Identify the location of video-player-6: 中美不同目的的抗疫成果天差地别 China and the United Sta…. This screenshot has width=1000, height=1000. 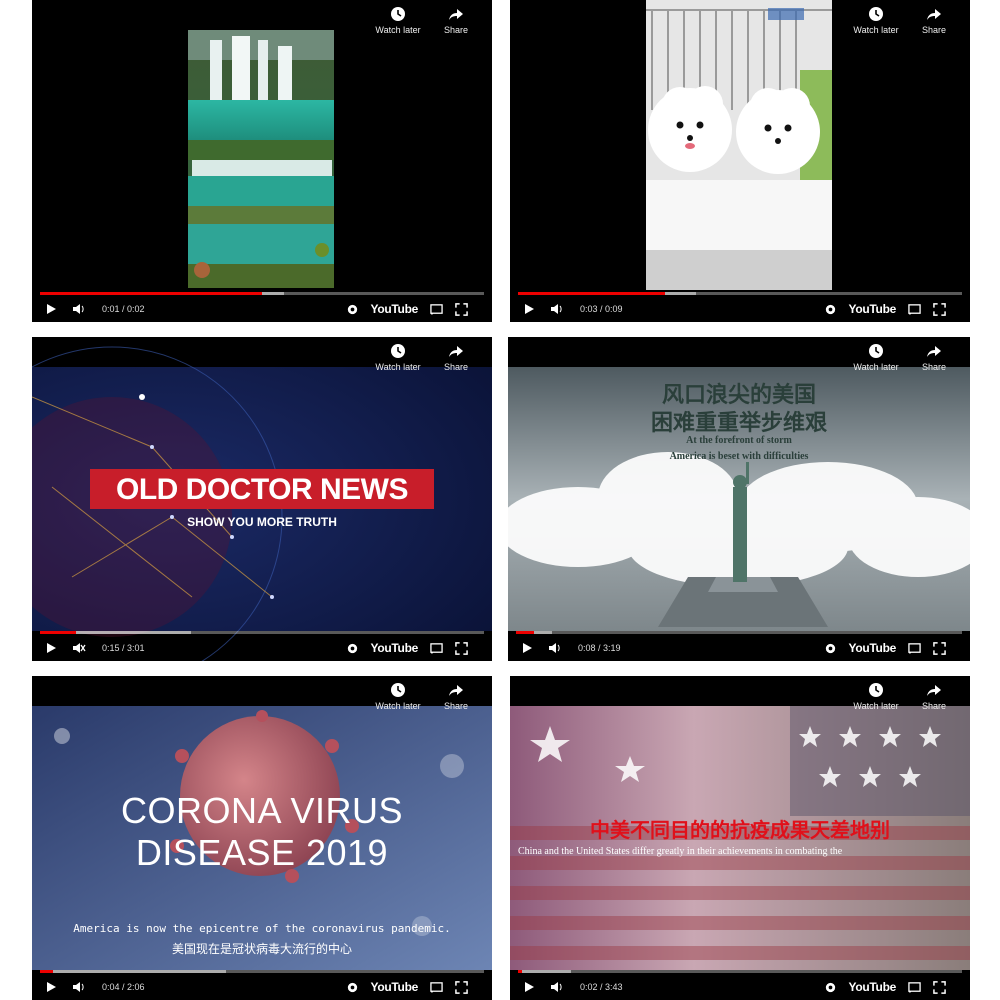
(740, 838).